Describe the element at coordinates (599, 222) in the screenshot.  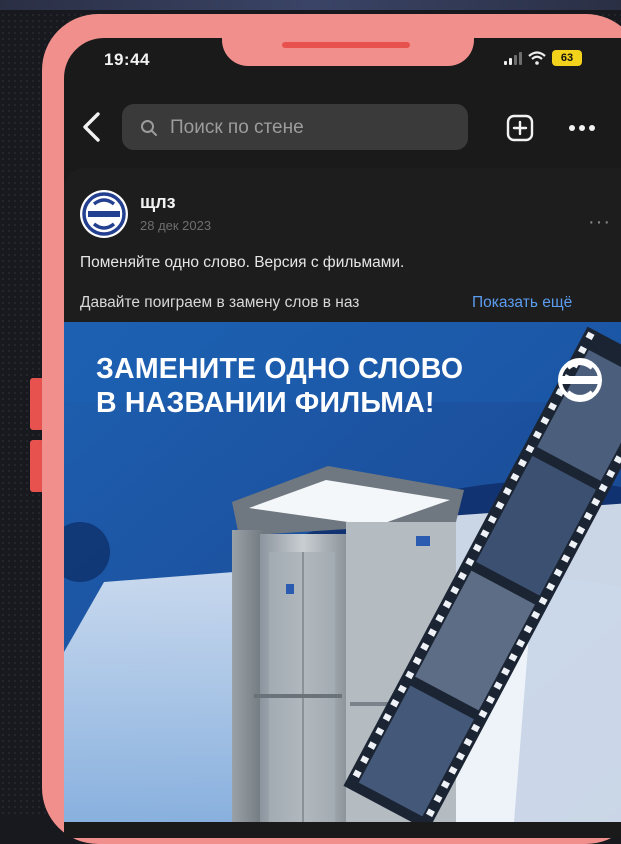
I see `post-menu-icon: ···` at that location.